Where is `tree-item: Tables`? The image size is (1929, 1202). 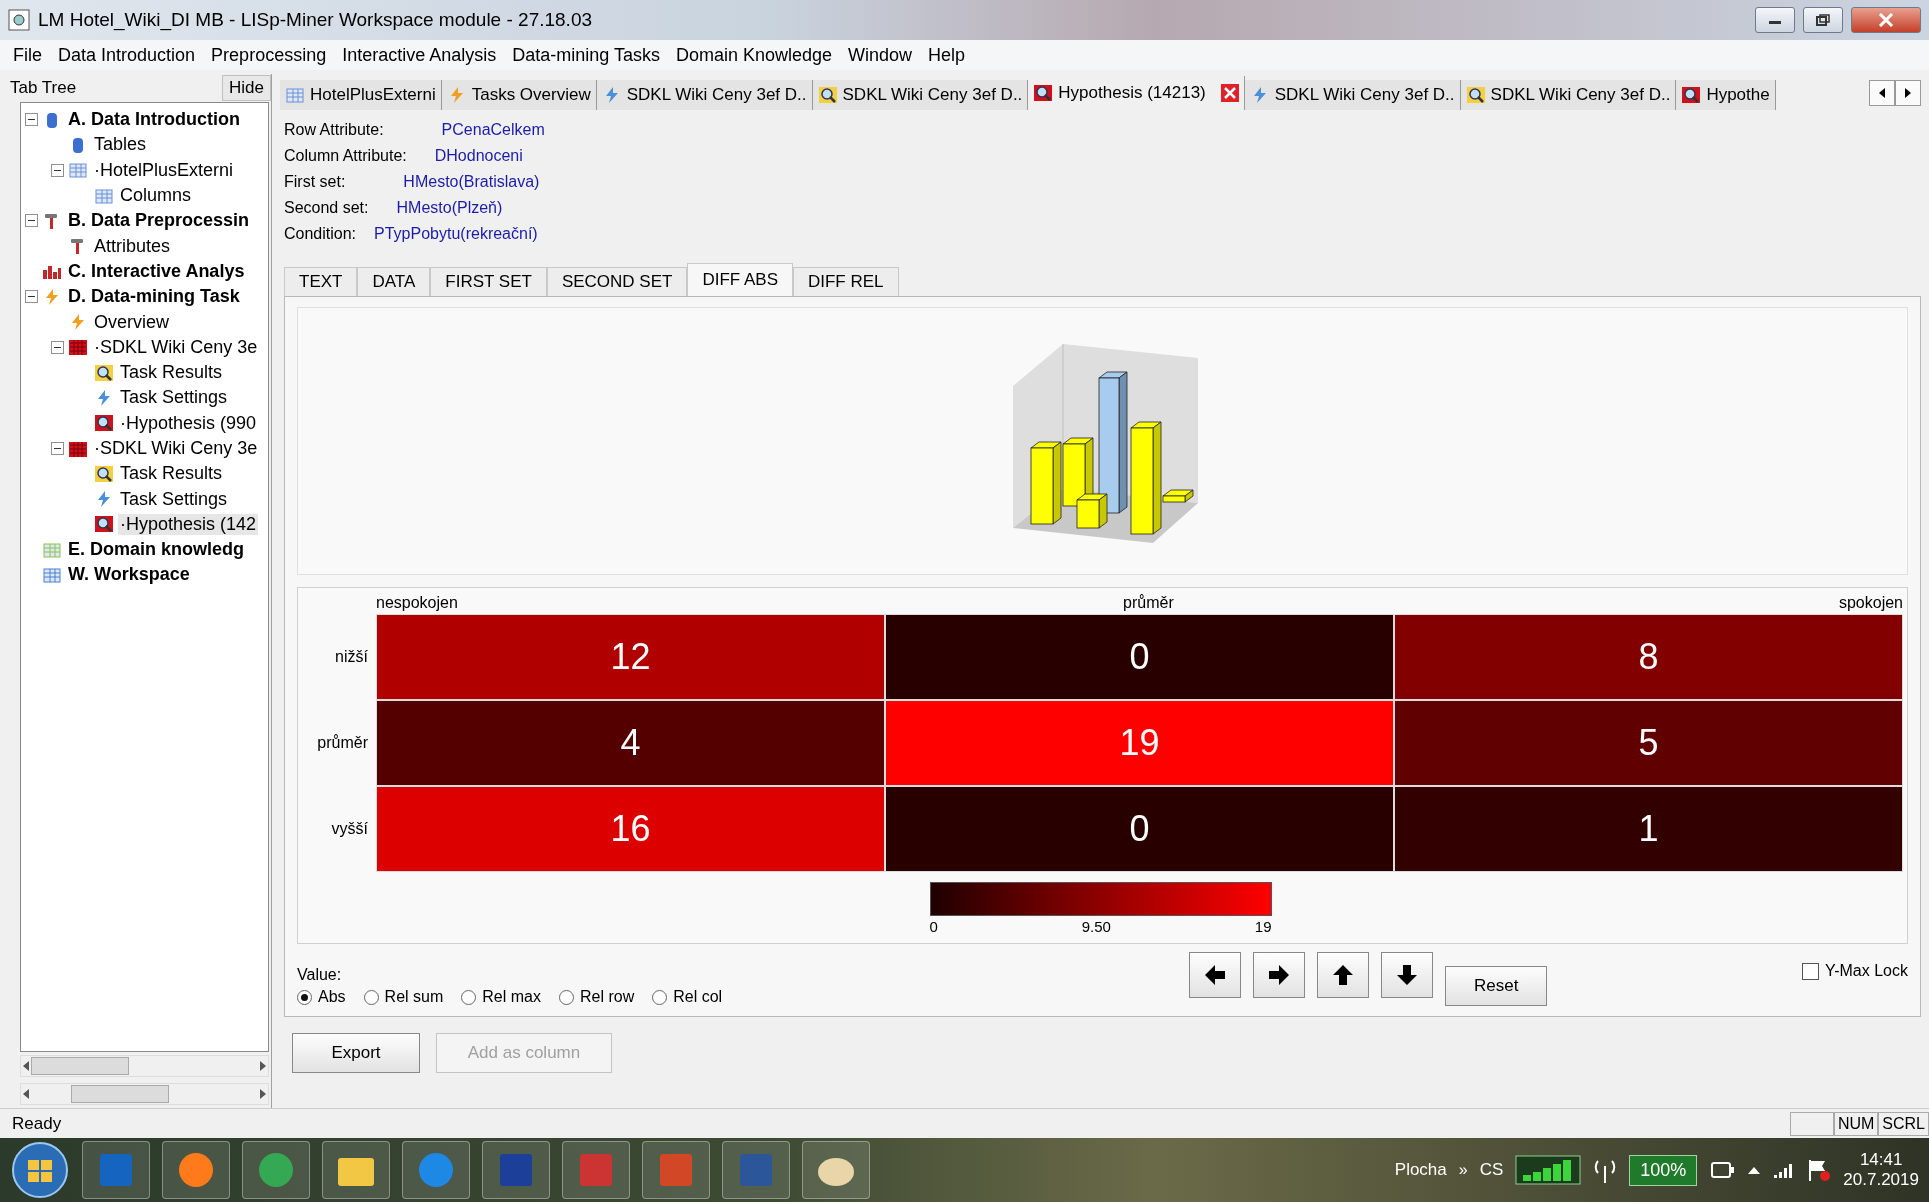
tree-item: Tables is located at coordinates (120, 145).